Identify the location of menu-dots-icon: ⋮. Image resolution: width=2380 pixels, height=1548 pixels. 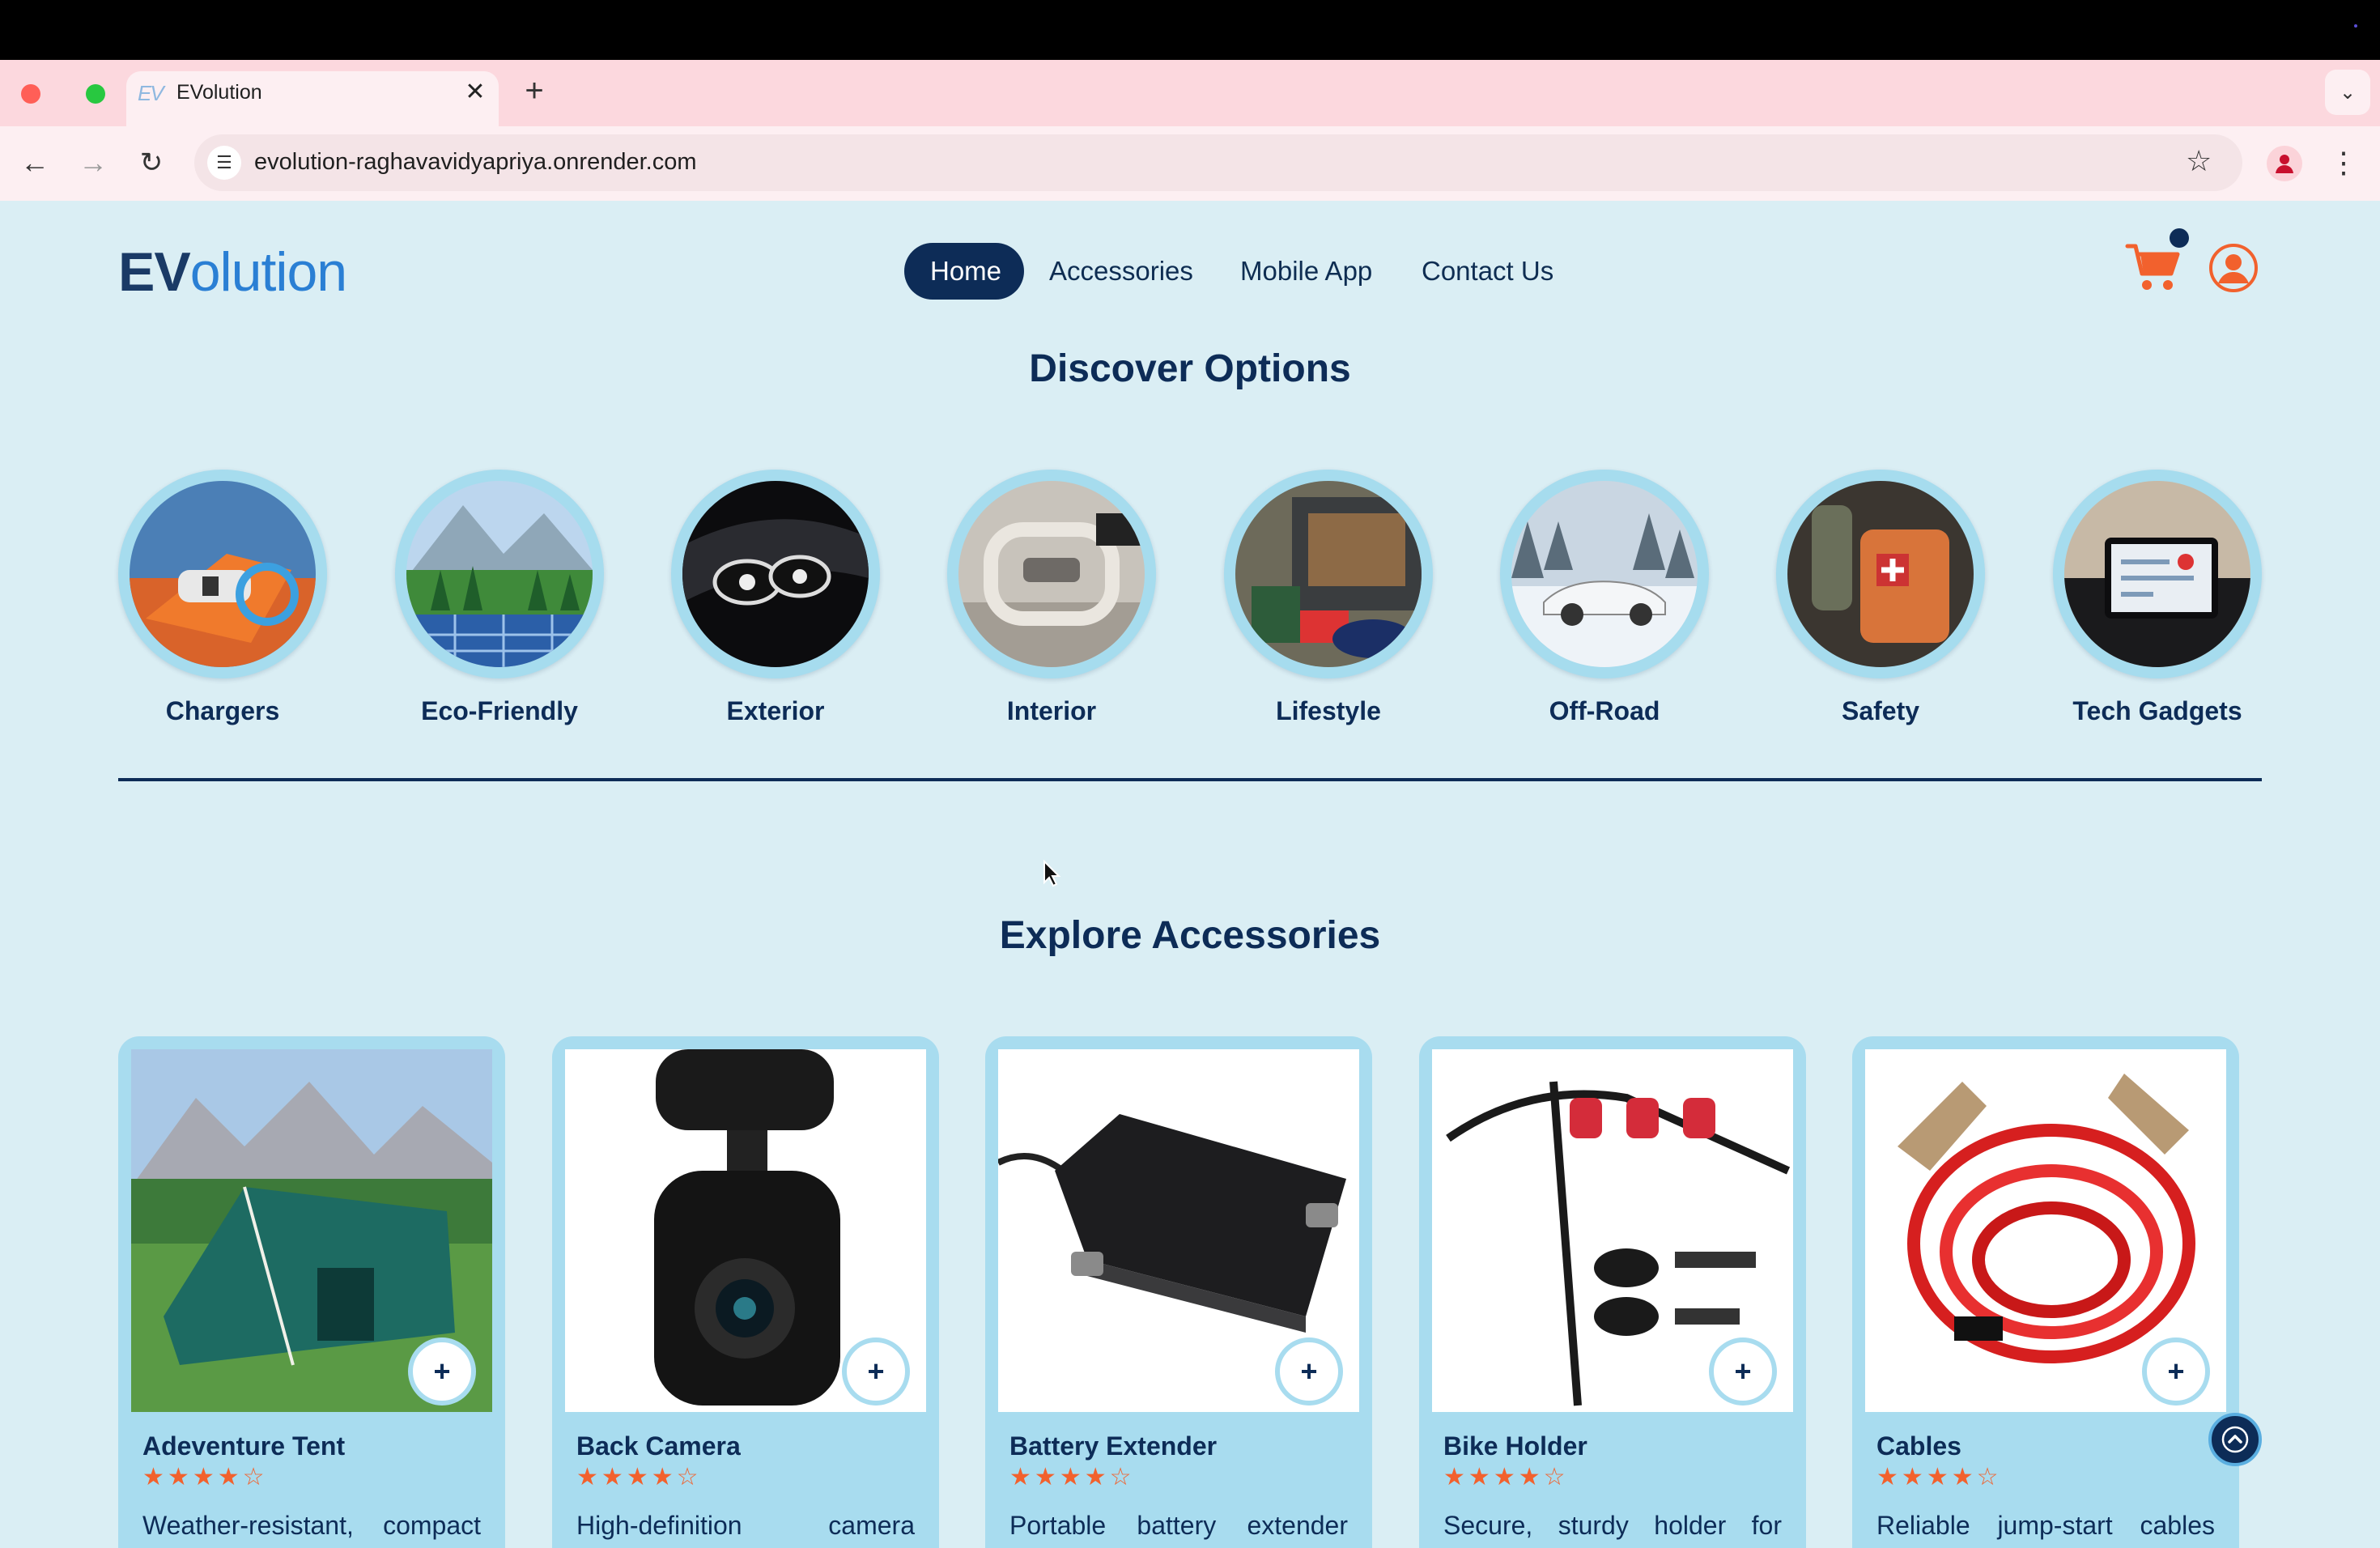
(2343, 162).